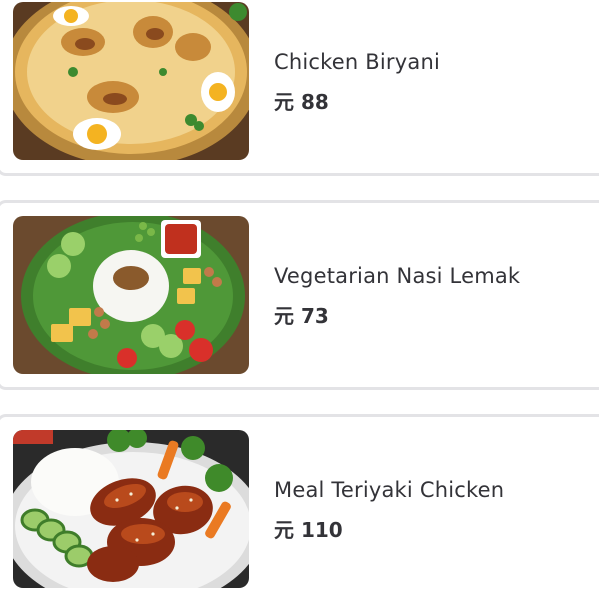 Image resolution: width=599 pixels, height=600 pixels. What do you see at coordinates (389, 490) in the screenshot?
I see `dish-name: Meal Teriyaki Chicken` at bounding box center [389, 490].